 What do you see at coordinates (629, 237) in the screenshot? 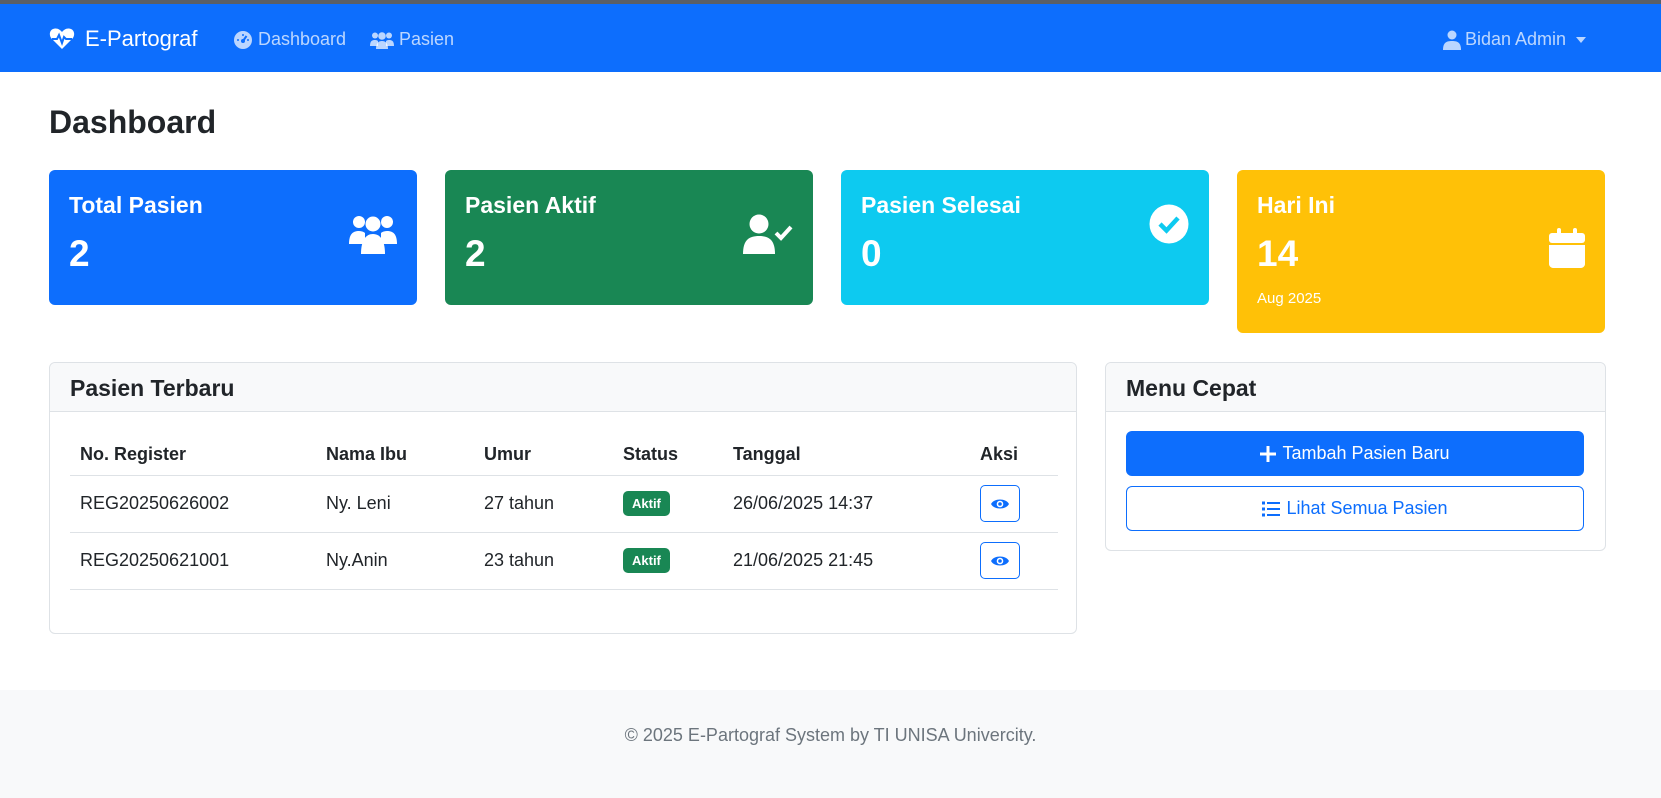
I see `stat-card-pasien-aktif: Pasien Aktif 2` at bounding box center [629, 237].